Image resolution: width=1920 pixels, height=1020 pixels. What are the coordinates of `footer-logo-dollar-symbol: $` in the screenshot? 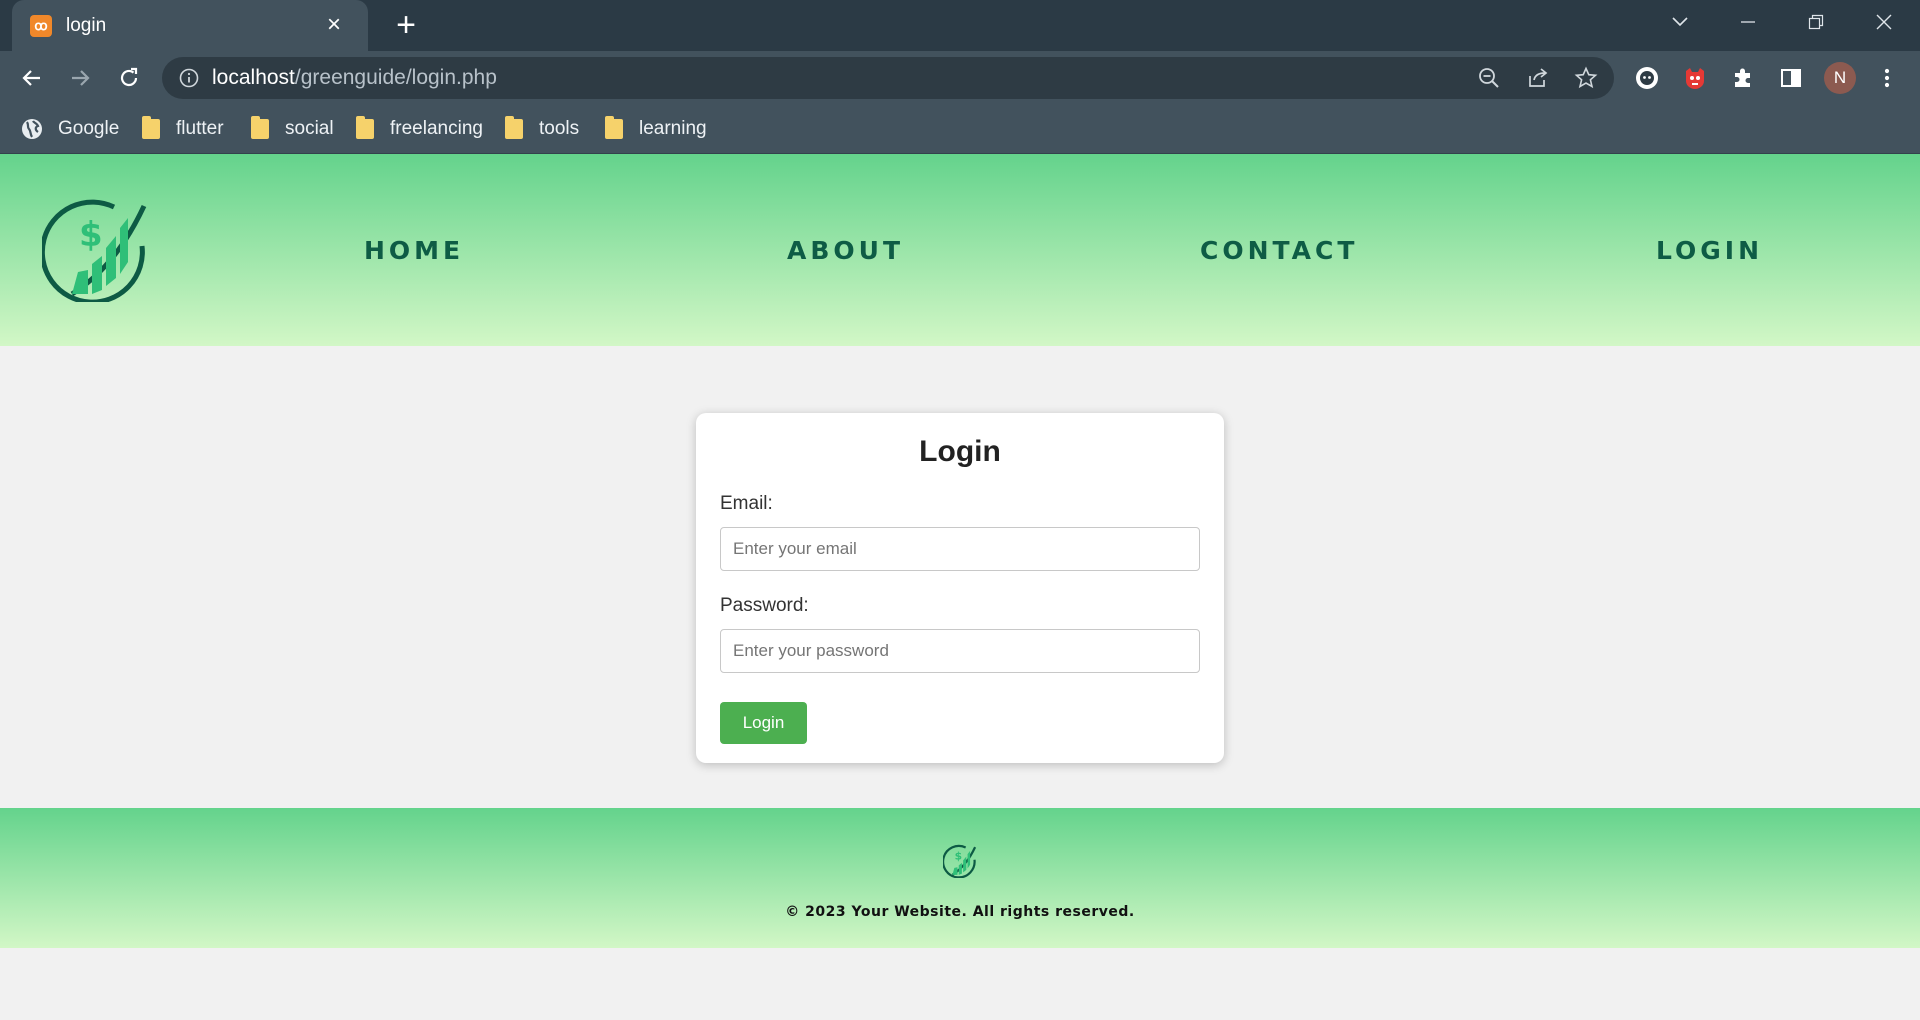 It's located at (958, 856).